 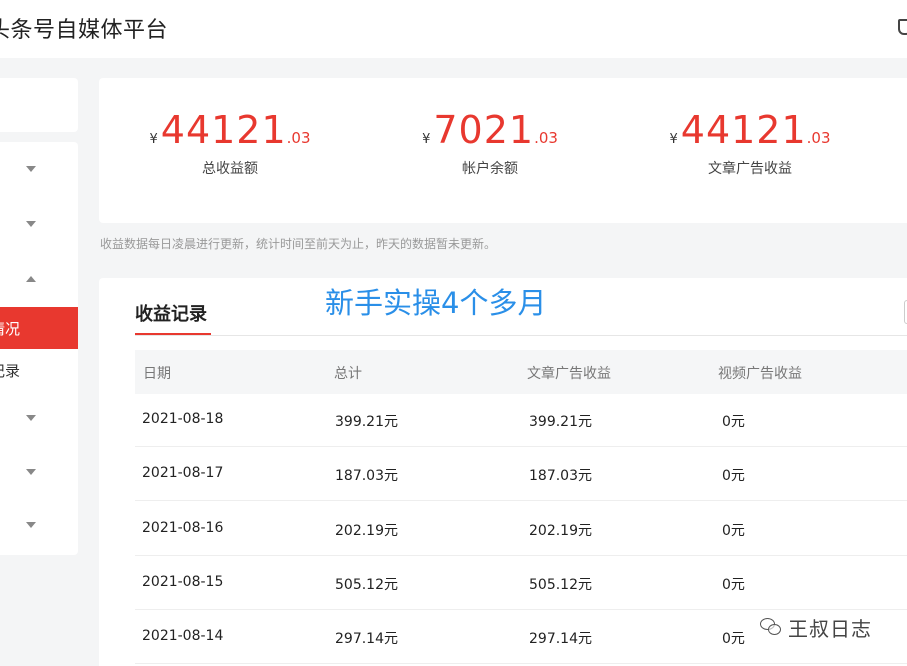 What do you see at coordinates (521, 420) in the screenshot?
I see `table-row: 2021-08-18 399.21元 399.21元 0元` at bounding box center [521, 420].